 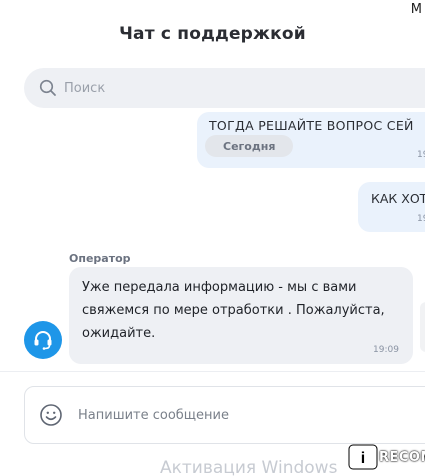 I want to click on site-watermark-text: RECOM, so click(x=402, y=457).